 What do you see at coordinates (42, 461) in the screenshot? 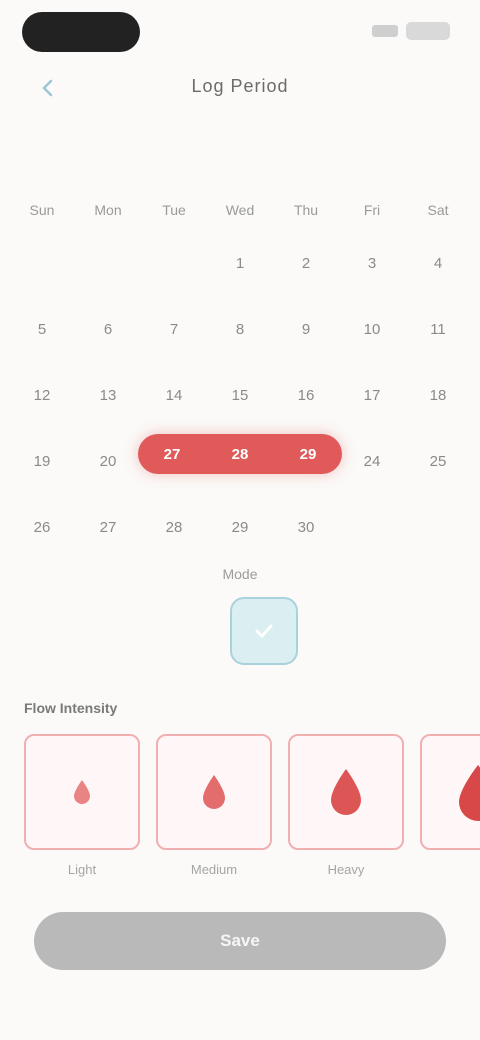
I see `calendar-day: 19` at bounding box center [42, 461].